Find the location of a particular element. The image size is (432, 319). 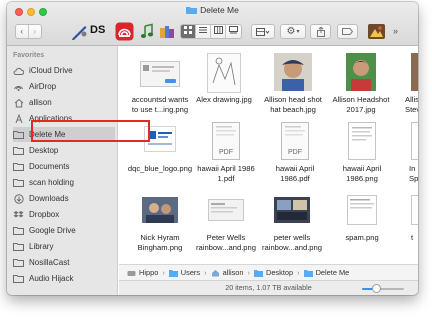

sidebar-item-label: Dropbox is located at coordinates (44, 214).